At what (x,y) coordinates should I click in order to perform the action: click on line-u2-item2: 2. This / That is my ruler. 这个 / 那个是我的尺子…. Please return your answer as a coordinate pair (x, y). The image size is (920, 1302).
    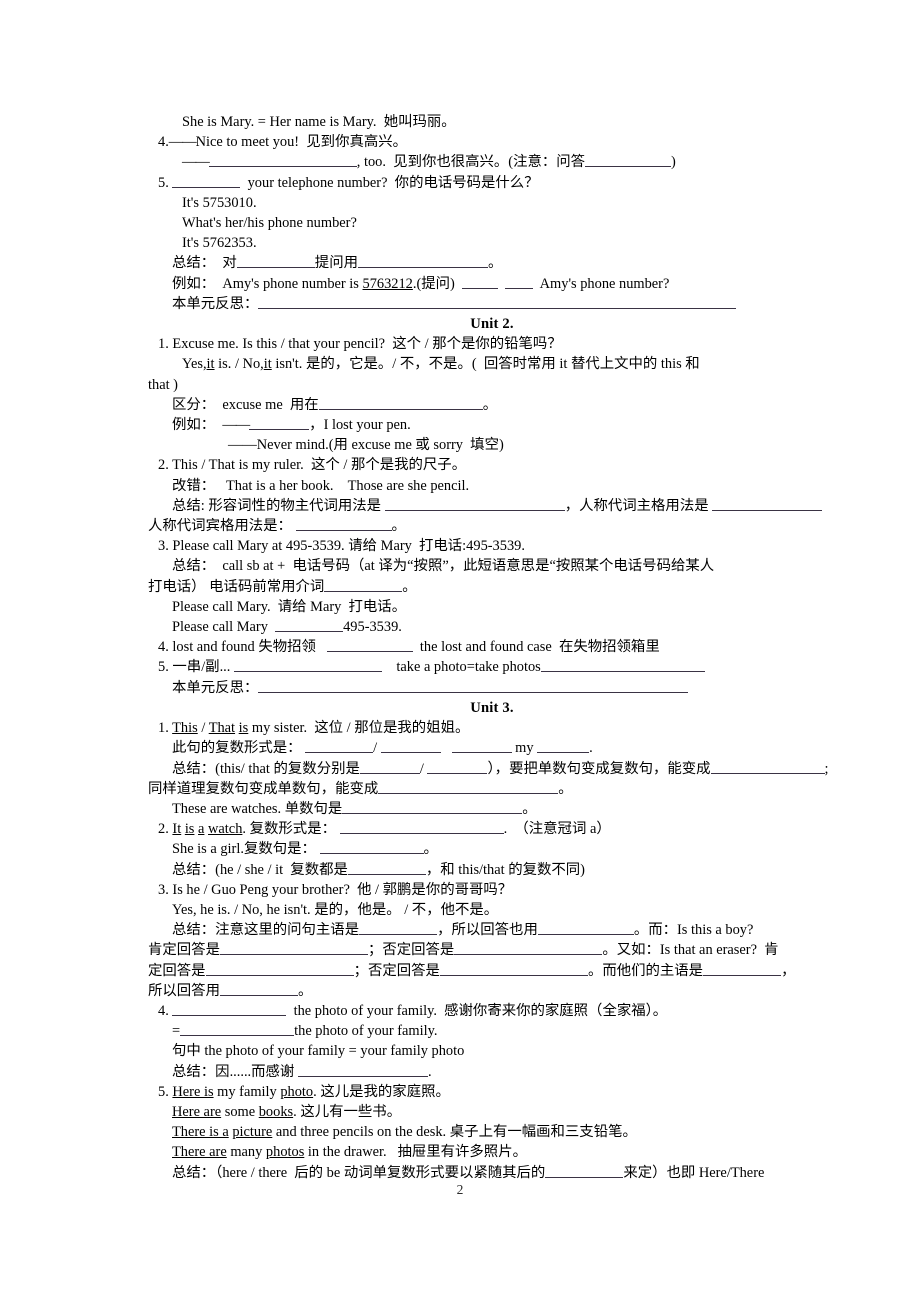
    Looking at the image, I should click on (492, 465).